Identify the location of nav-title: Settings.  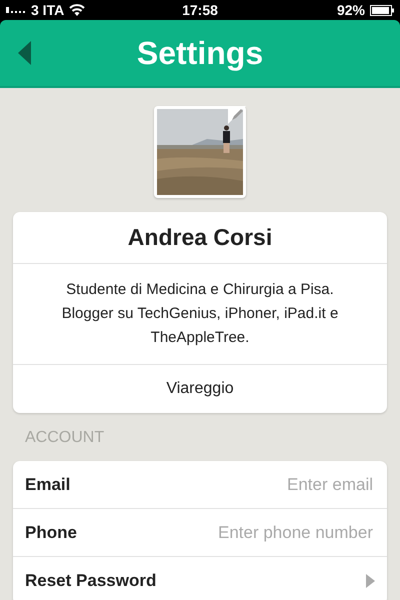
(200, 53).